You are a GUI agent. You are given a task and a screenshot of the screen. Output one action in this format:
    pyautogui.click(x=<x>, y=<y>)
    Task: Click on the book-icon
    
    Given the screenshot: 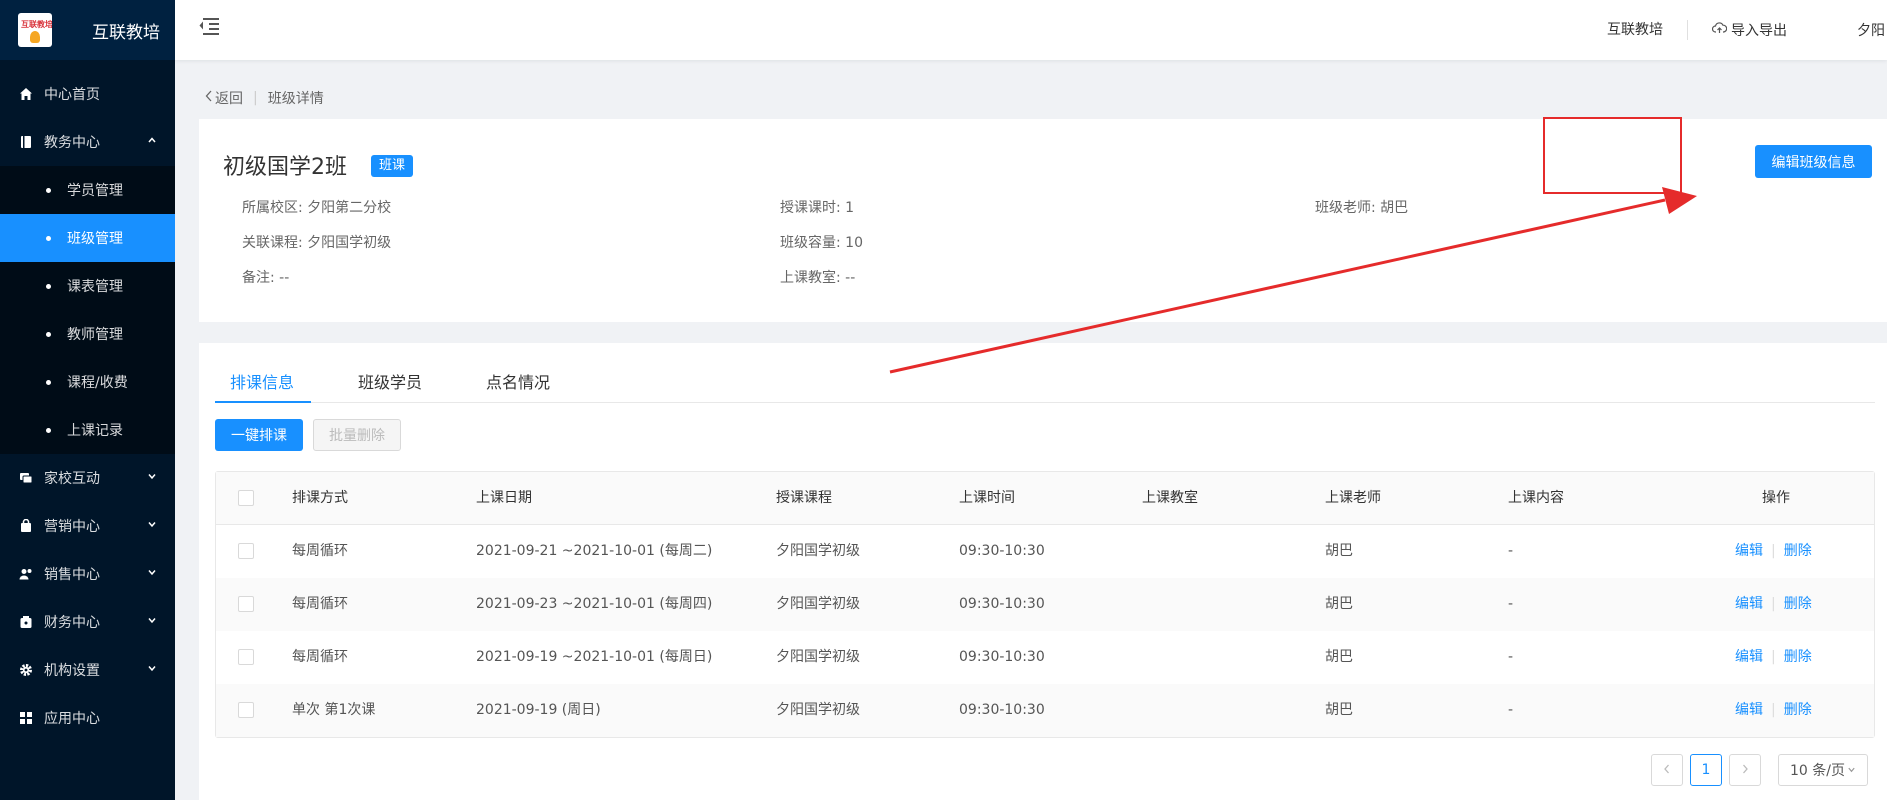 What is the action you would take?
    pyautogui.click(x=26, y=142)
    